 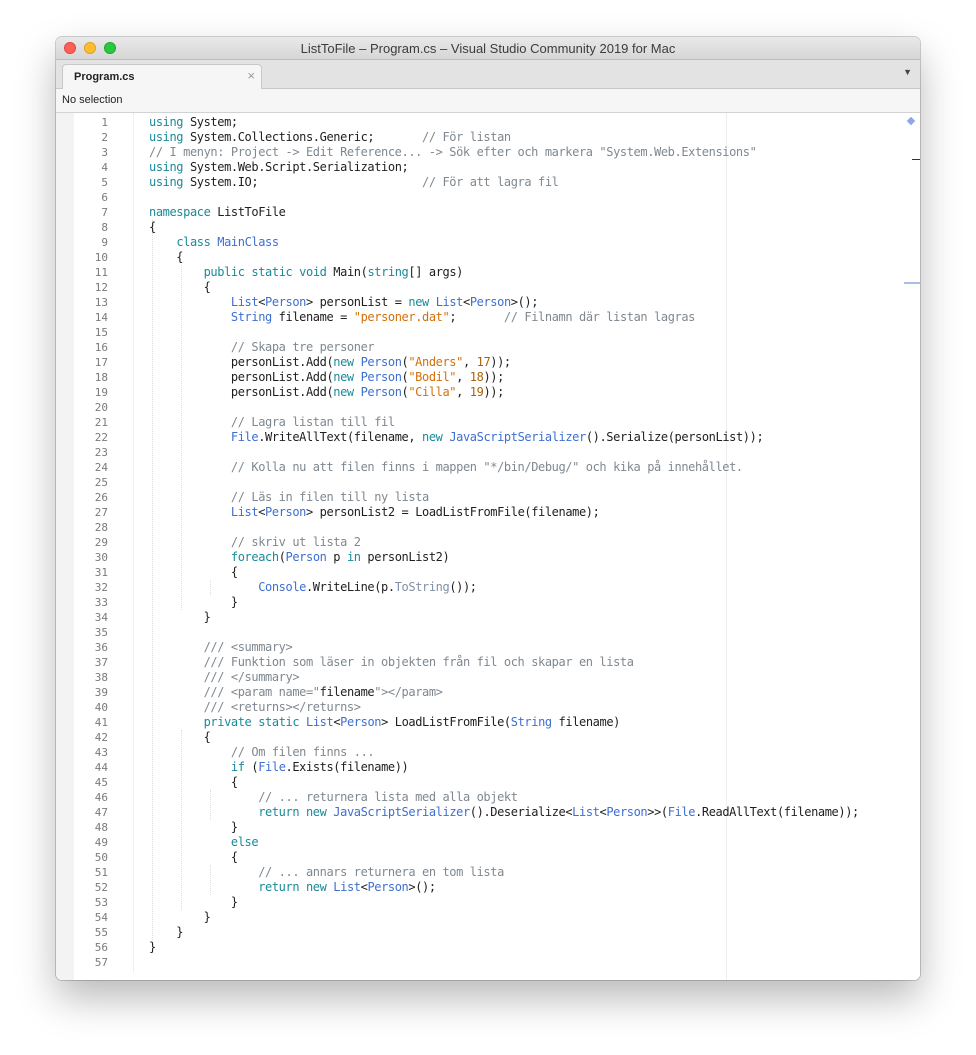 I want to click on code-token: [] args), so click(x=435, y=272).